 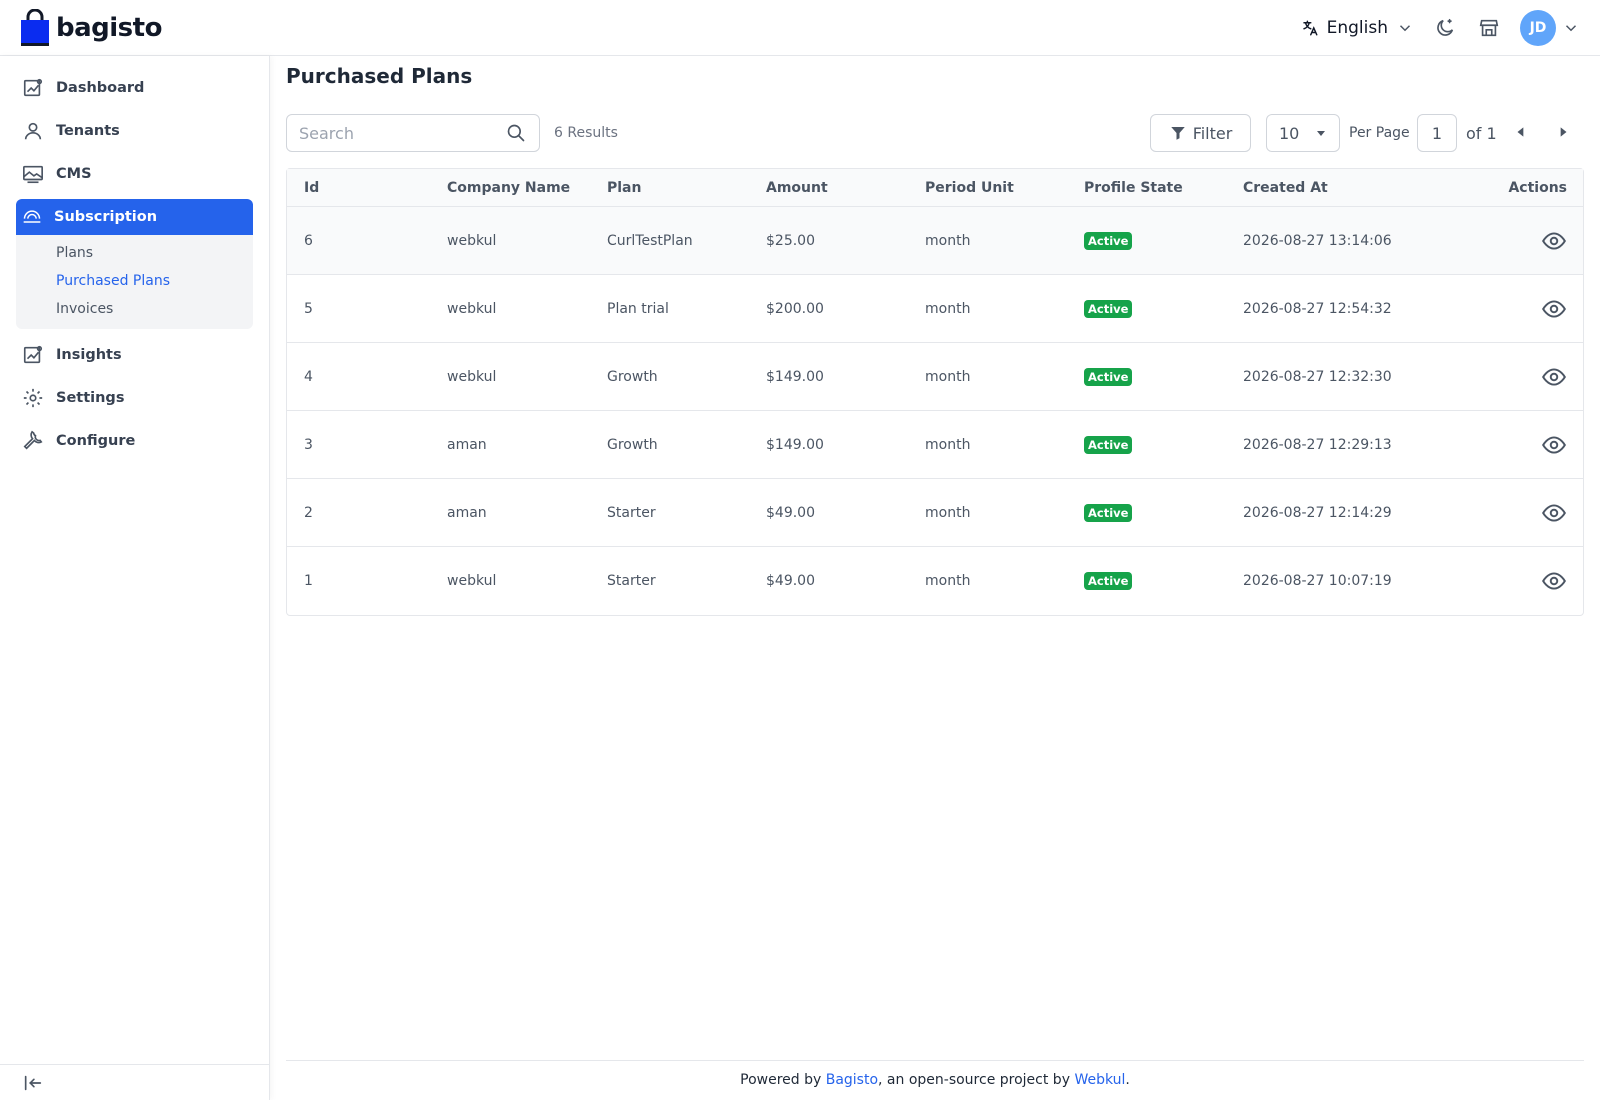 What do you see at coordinates (106, 217) in the screenshot?
I see `sidebar-item-label: Subscription` at bounding box center [106, 217].